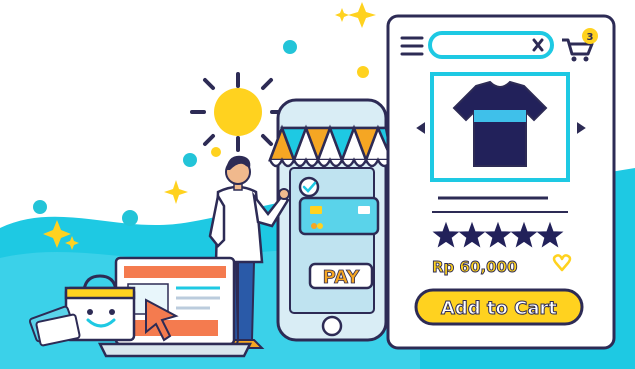  I want to click on credit-card, so click(339, 216).